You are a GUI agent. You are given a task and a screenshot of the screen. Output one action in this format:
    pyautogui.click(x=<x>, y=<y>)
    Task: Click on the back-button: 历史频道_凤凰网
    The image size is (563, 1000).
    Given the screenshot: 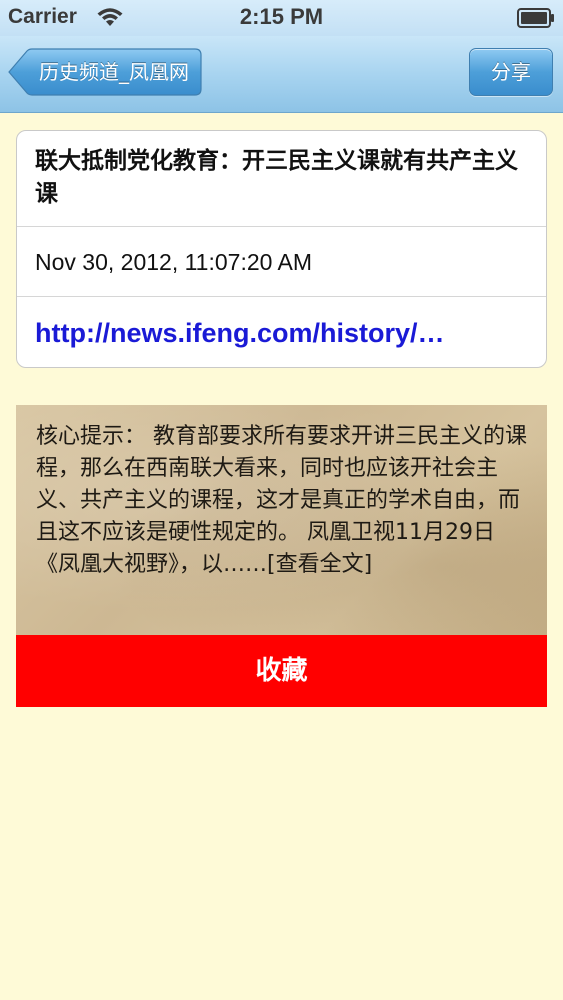 What is the action you would take?
    pyautogui.click(x=105, y=72)
    